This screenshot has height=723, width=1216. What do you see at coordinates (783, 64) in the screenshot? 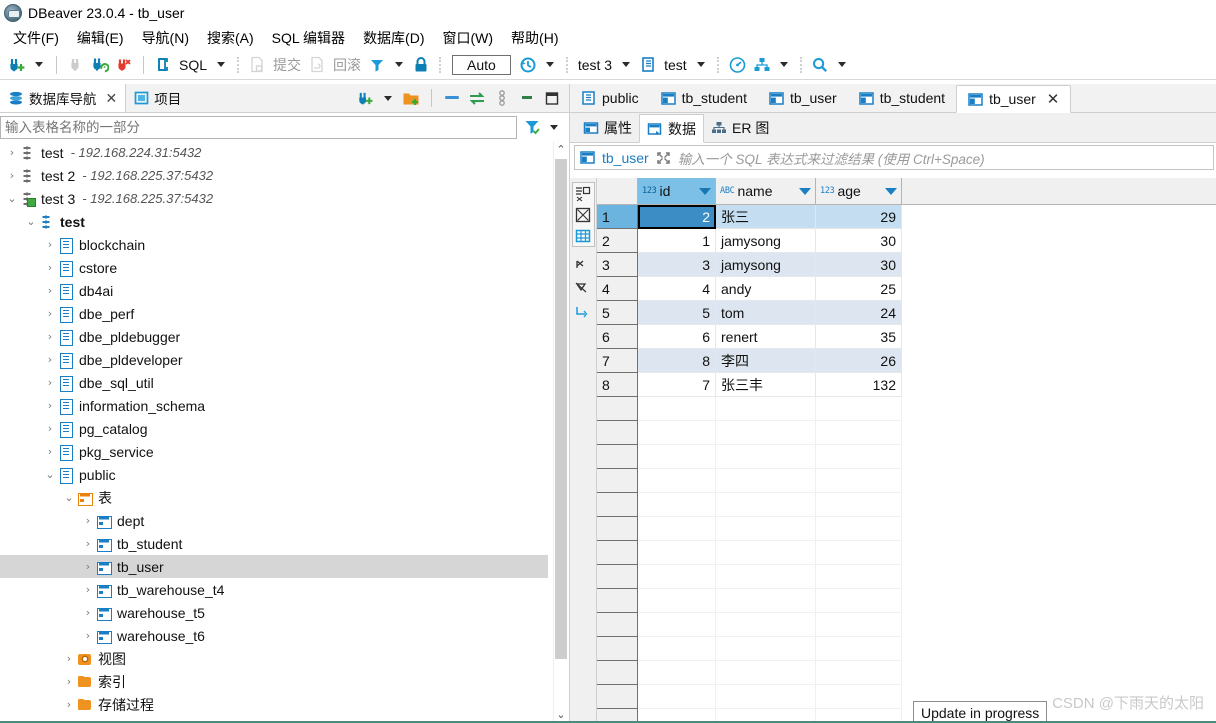
I see `data-transfer-dropdown-icon` at bounding box center [783, 64].